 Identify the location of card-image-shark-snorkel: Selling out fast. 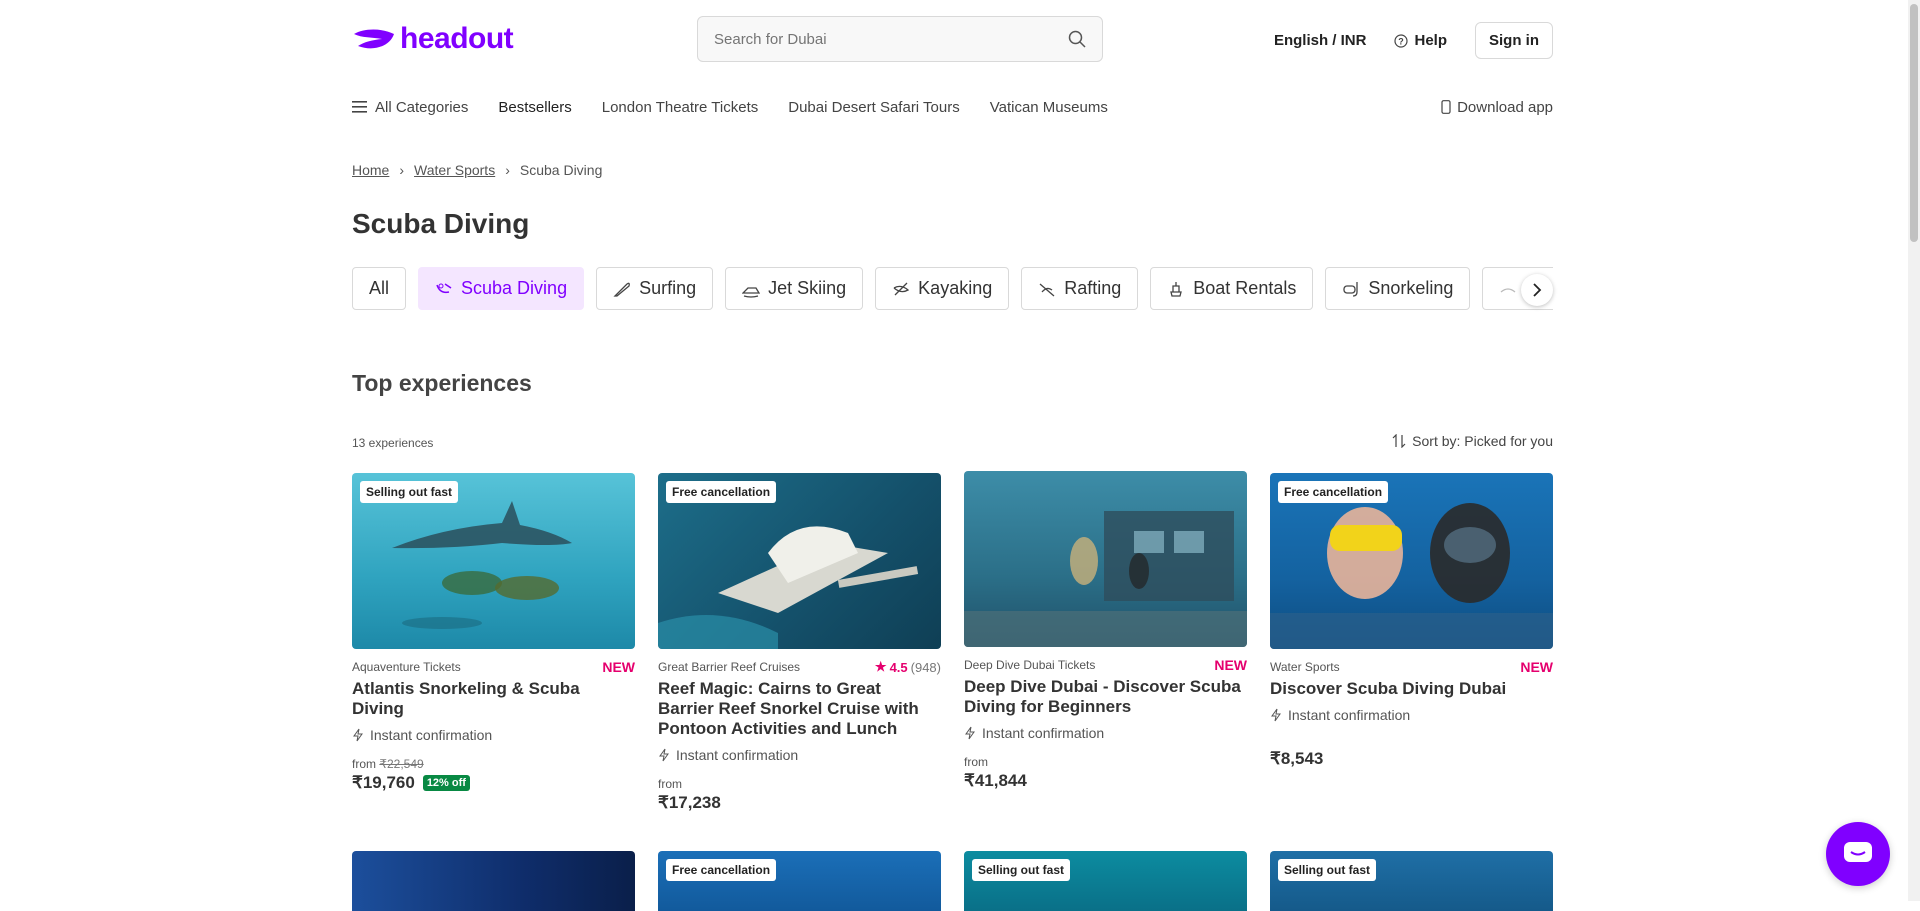
(493, 561).